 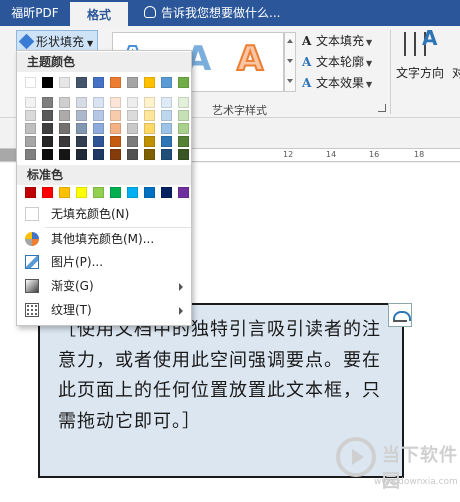 I want to click on tab-format: 格式, so click(x=99, y=13).